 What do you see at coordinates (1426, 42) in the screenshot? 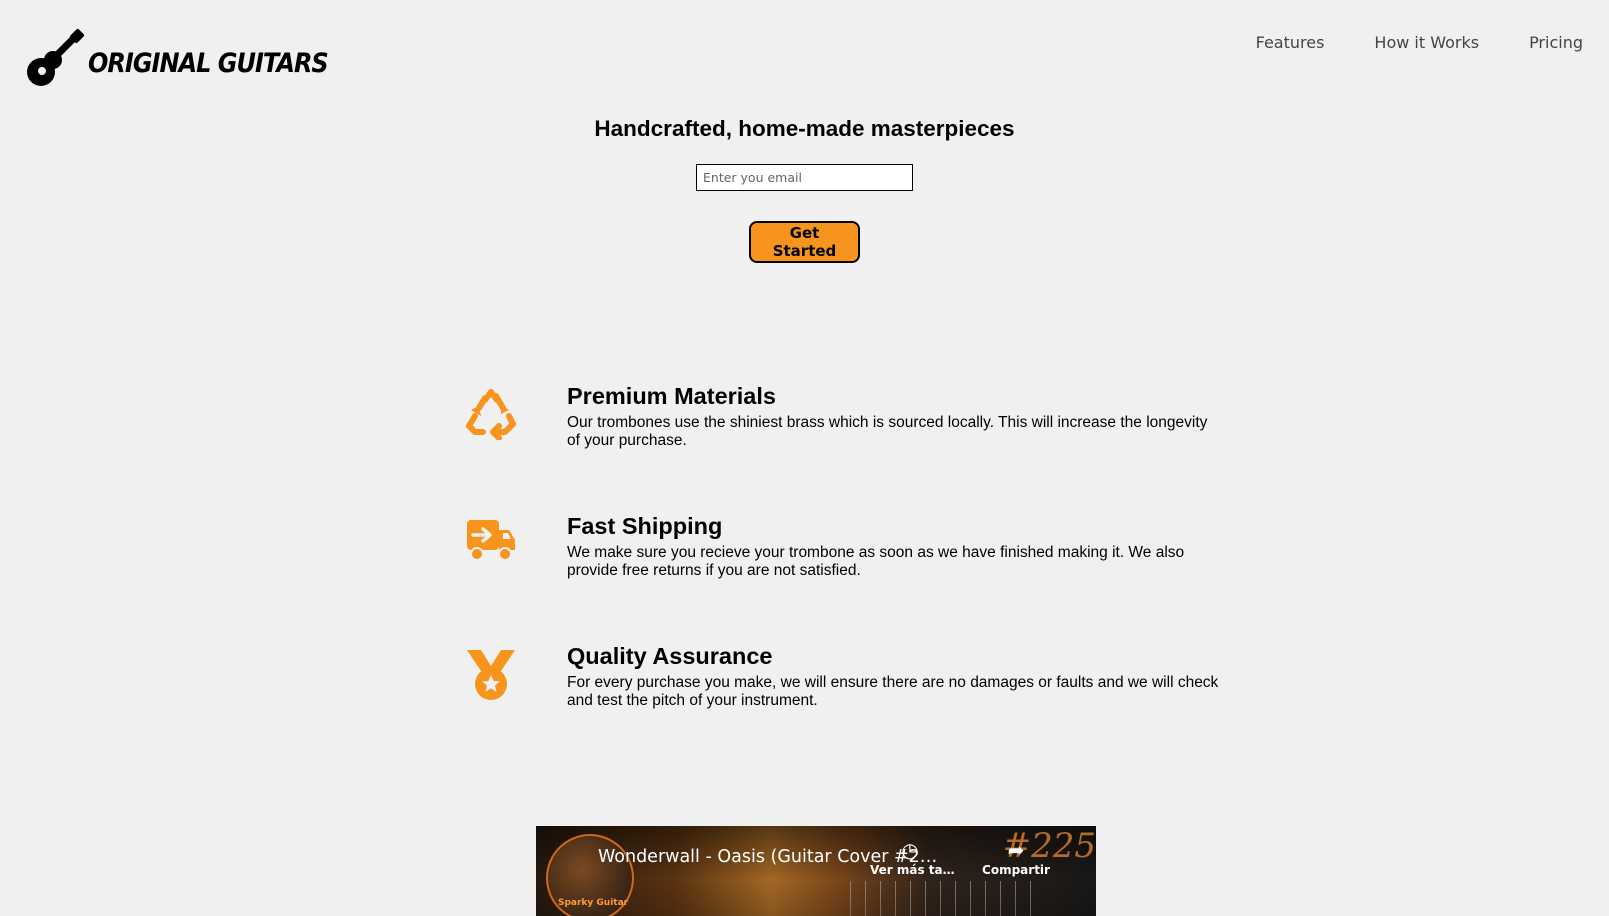
I see `nav-link-how-it-works: How it Works` at bounding box center [1426, 42].